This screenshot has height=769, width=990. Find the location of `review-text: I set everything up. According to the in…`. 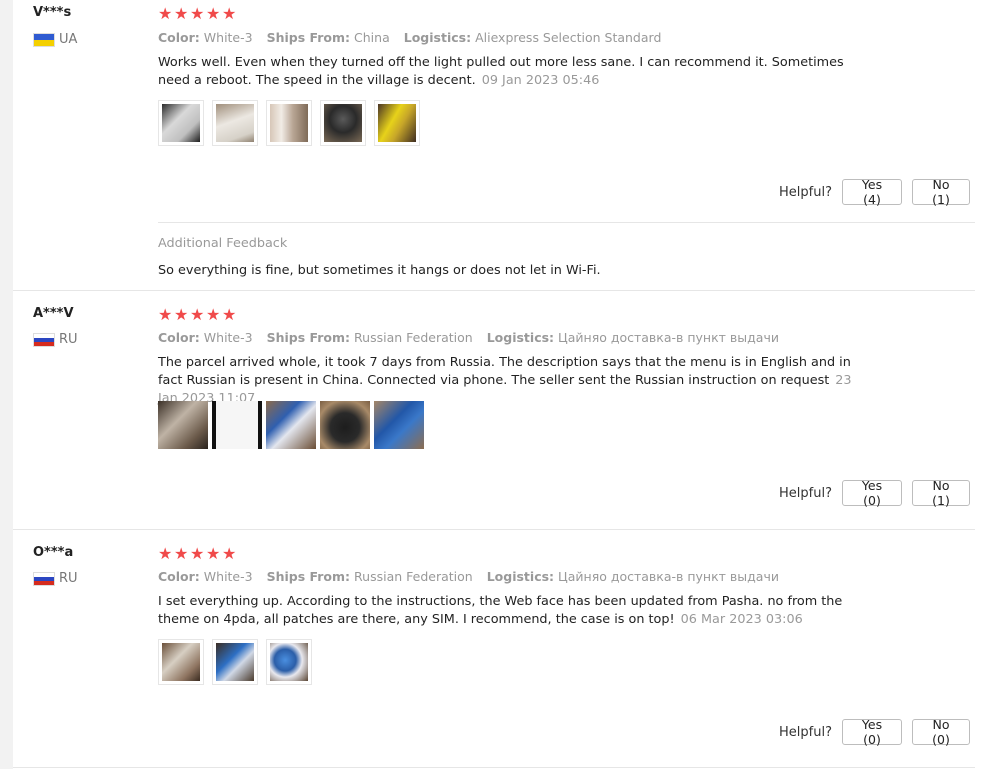

review-text: I set everything up. According to the in… is located at coordinates (500, 610).